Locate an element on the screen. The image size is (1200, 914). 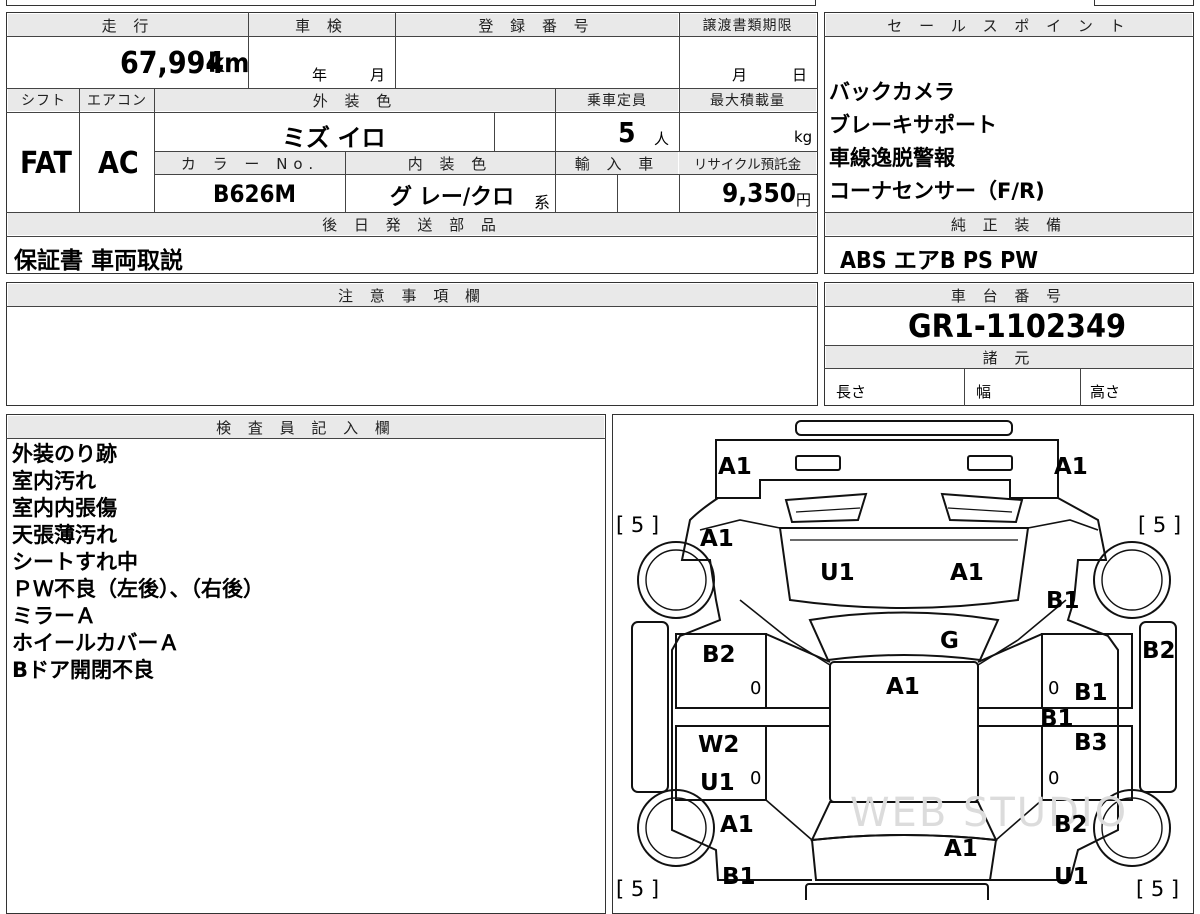
tire-right-rear: [ 5 ] is located at coordinates (1157, 888).